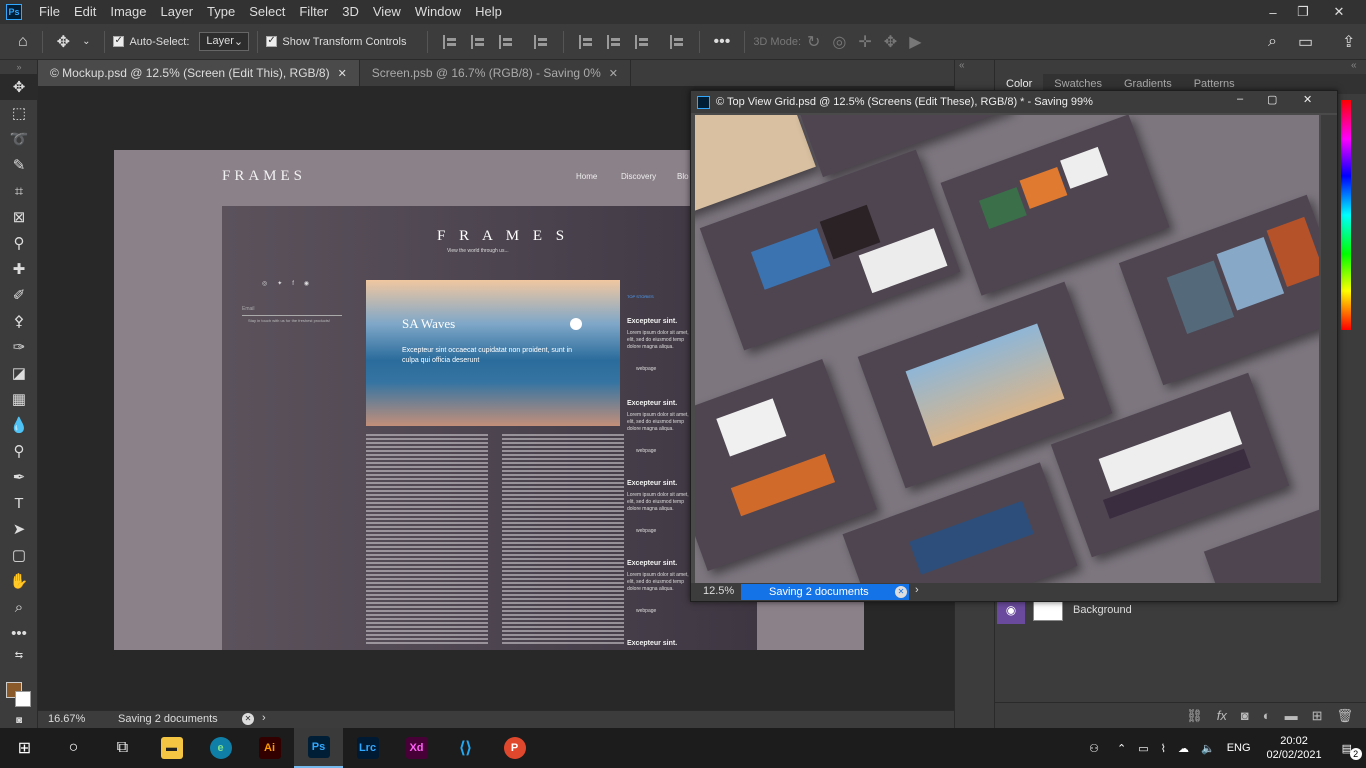 This screenshot has width=1366, height=768. What do you see at coordinates (19, 217) in the screenshot?
I see `frame-tool-icon: ⊠` at bounding box center [19, 217].